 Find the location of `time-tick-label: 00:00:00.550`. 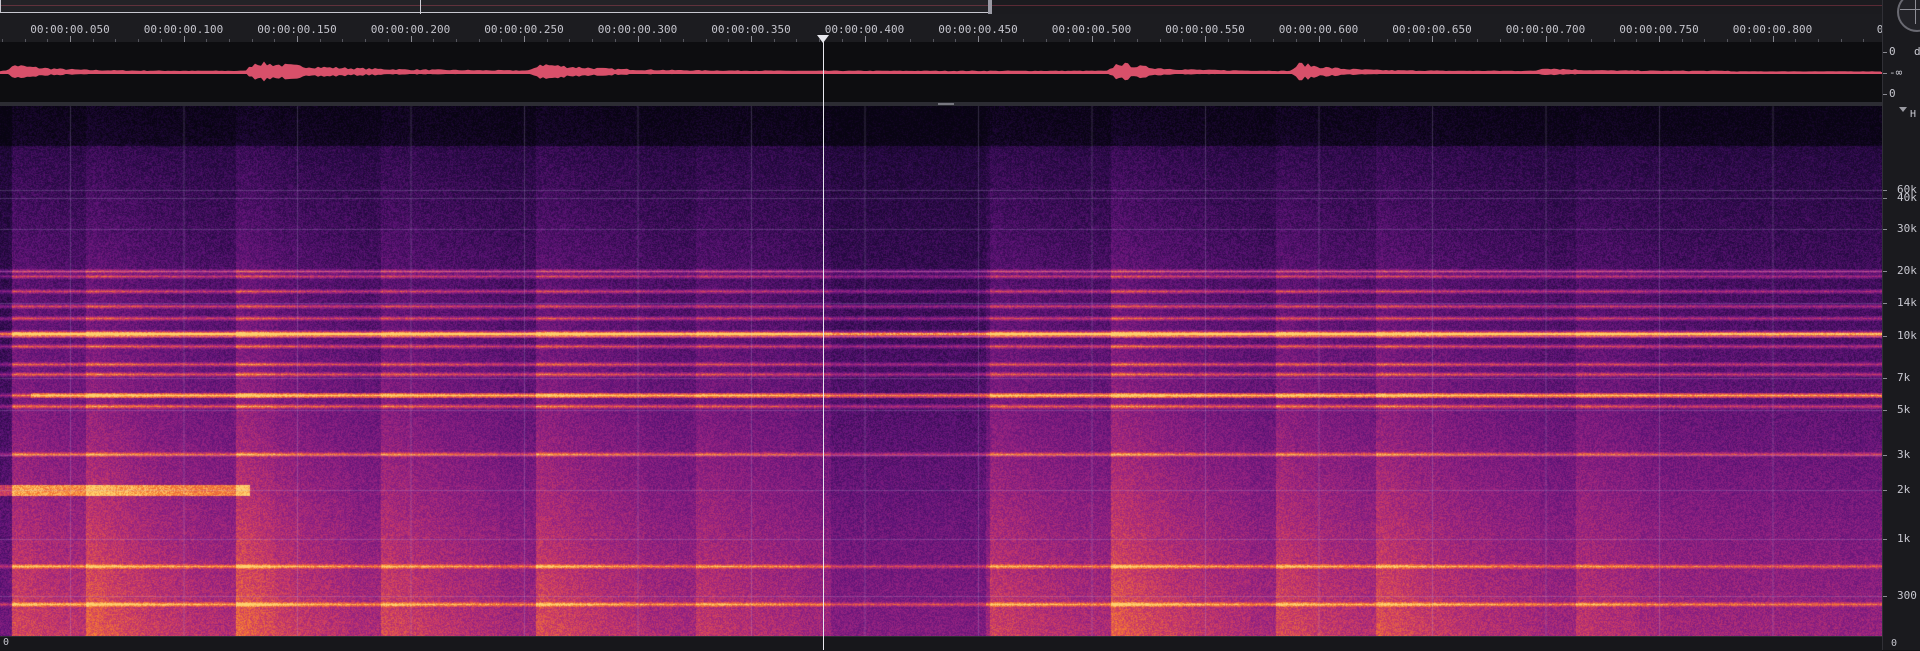

time-tick-label: 00:00:00.550 is located at coordinates (1205, 29).